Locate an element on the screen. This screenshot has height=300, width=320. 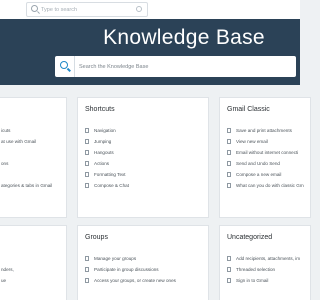
article-link: Jumping is located at coordinates (107, 141).